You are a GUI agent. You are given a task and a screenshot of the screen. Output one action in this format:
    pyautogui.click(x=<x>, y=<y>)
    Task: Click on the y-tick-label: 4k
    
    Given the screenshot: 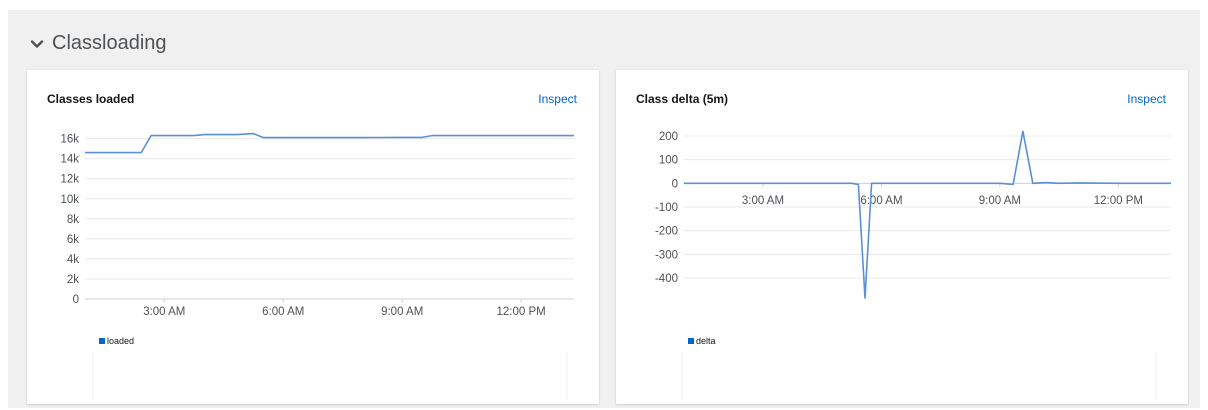 What is the action you would take?
    pyautogui.click(x=73, y=260)
    